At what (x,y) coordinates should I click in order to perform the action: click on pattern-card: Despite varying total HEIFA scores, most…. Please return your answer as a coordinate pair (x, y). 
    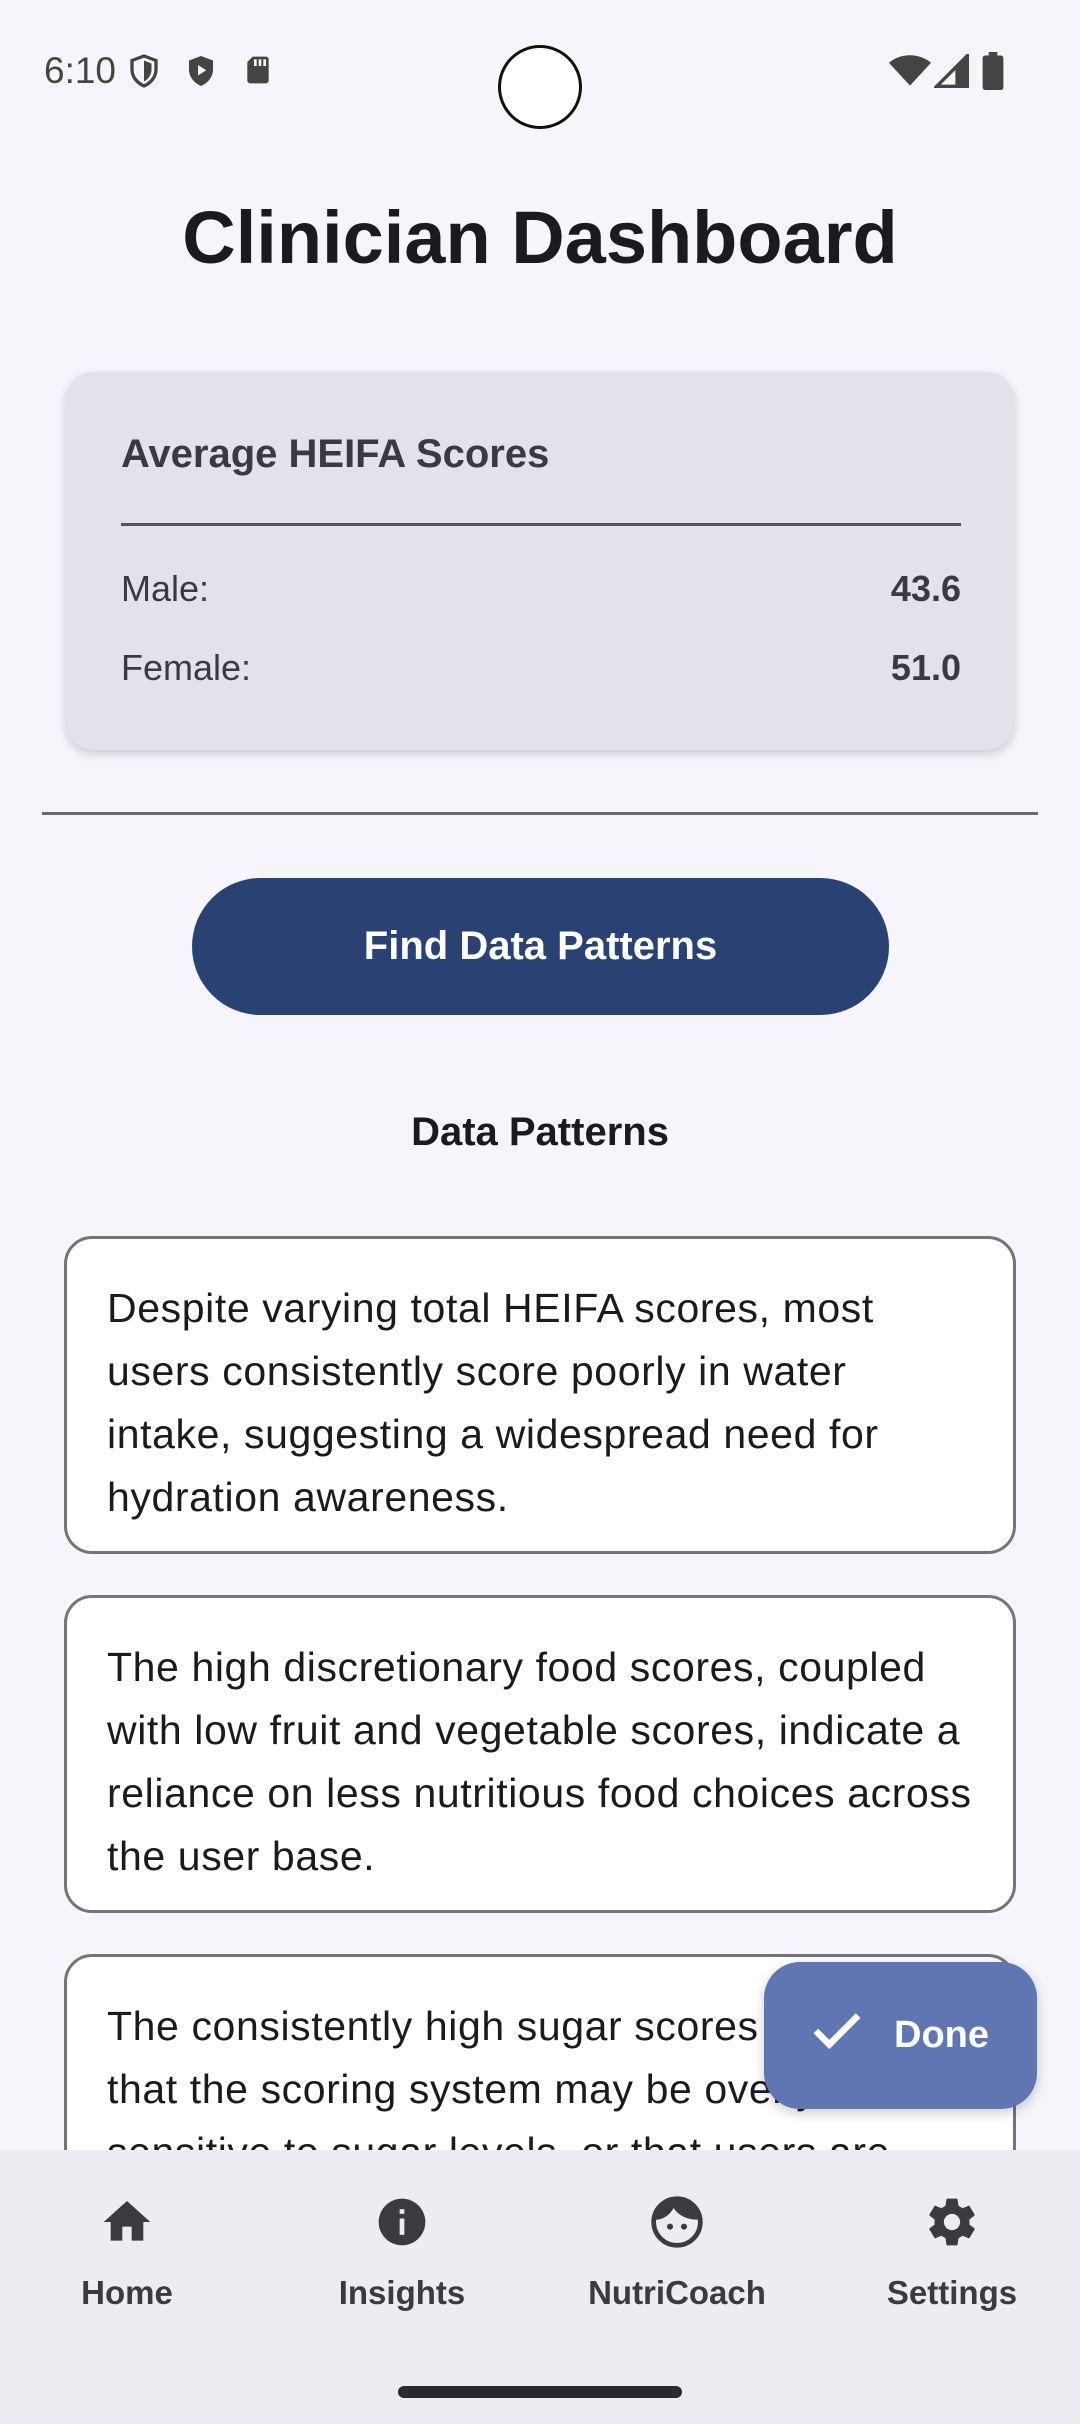
    Looking at the image, I should click on (540, 1395).